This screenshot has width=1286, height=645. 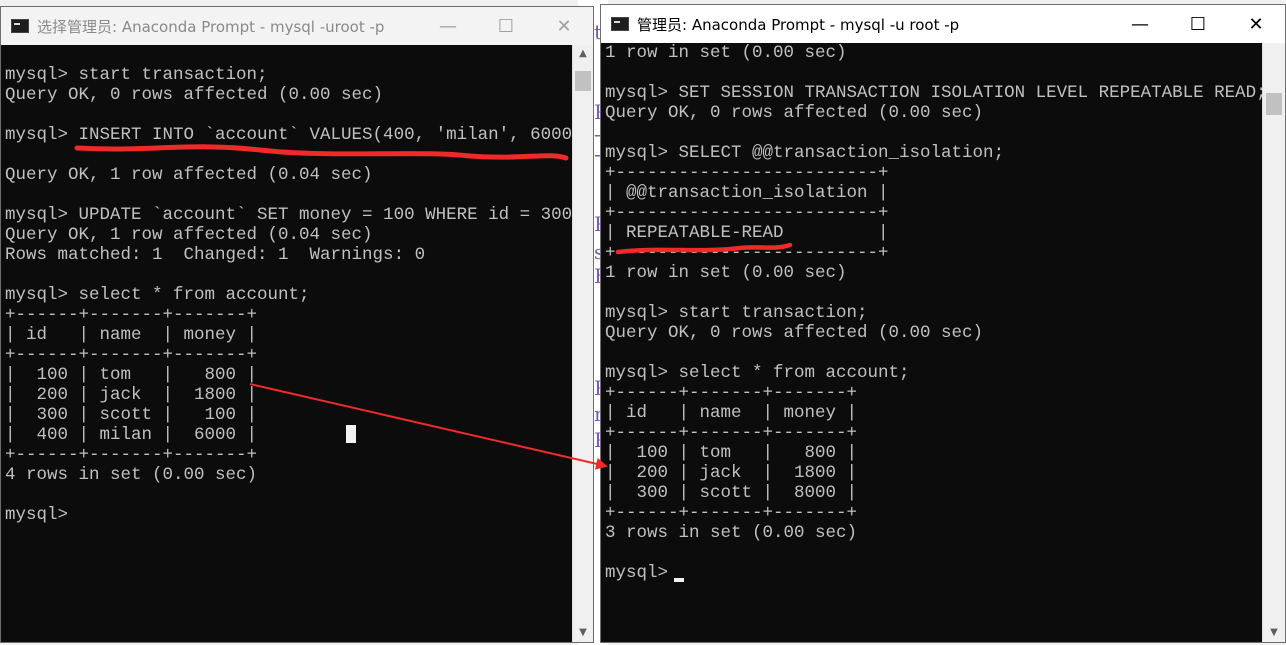 What do you see at coordinates (131, 475) in the screenshot?
I see `terminal-line: 4 rows in set (0.00 sec)` at bounding box center [131, 475].